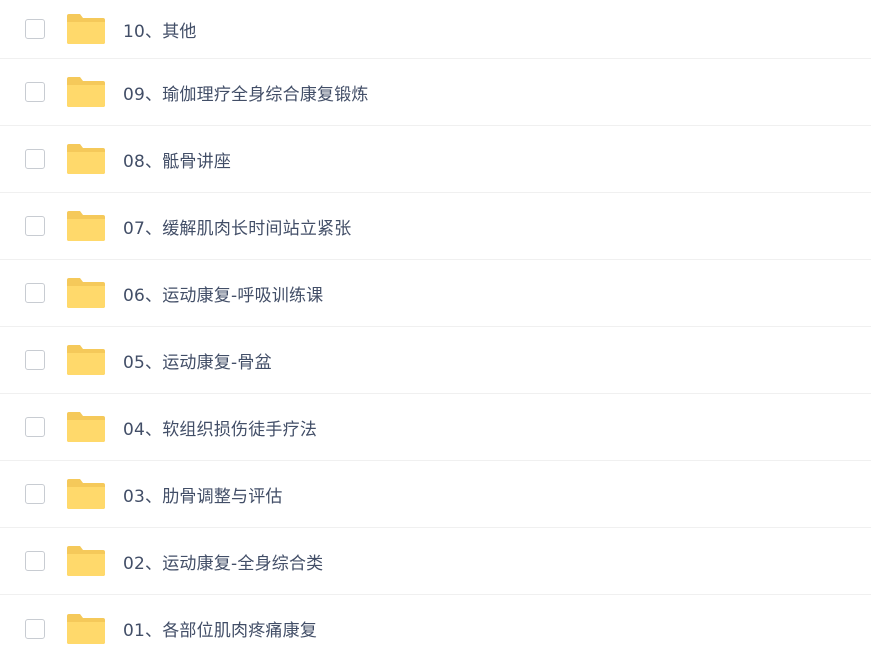 The width and height of the screenshot is (871, 662). Describe the element at coordinates (435, 226) in the screenshot. I see `list-item: 07、缓解肌肉长时间站立紧张` at that location.